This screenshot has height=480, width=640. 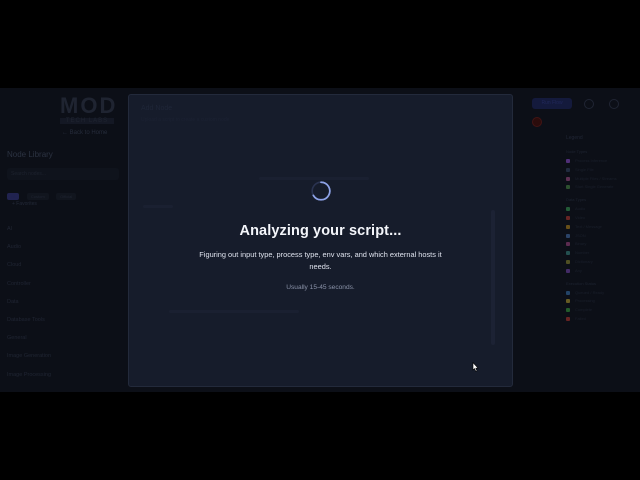 What do you see at coordinates (185, 120) in the screenshot?
I see `modal-subtitle: Upload a script to create a custom node` at bounding box center [185, 120].